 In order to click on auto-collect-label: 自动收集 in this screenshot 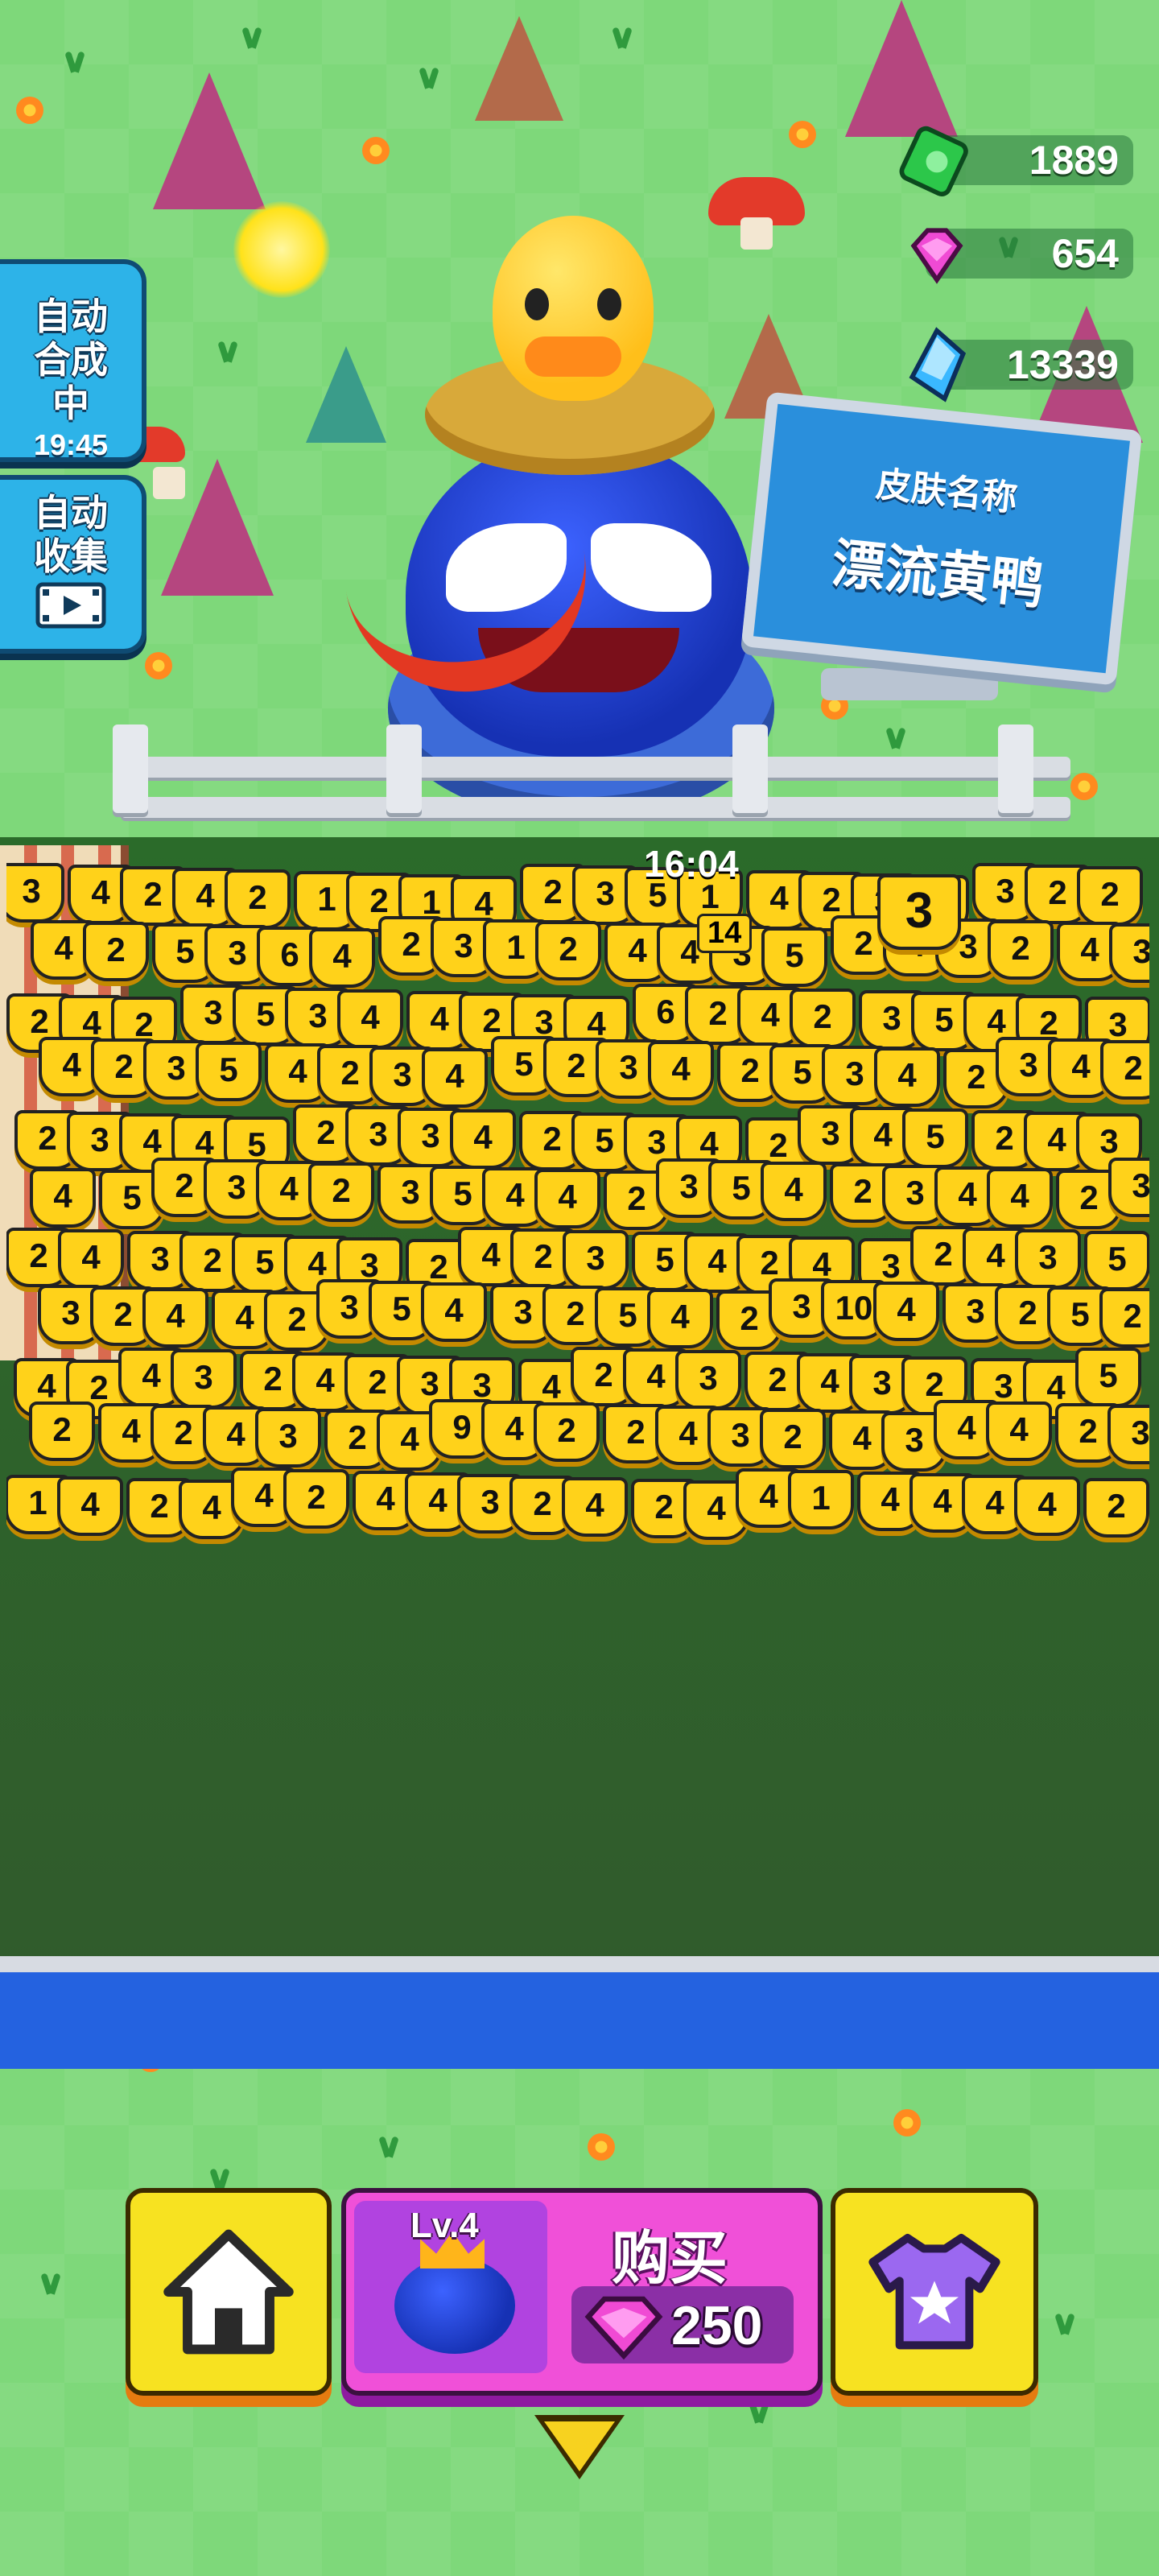, I will do `click(71, 534)`.